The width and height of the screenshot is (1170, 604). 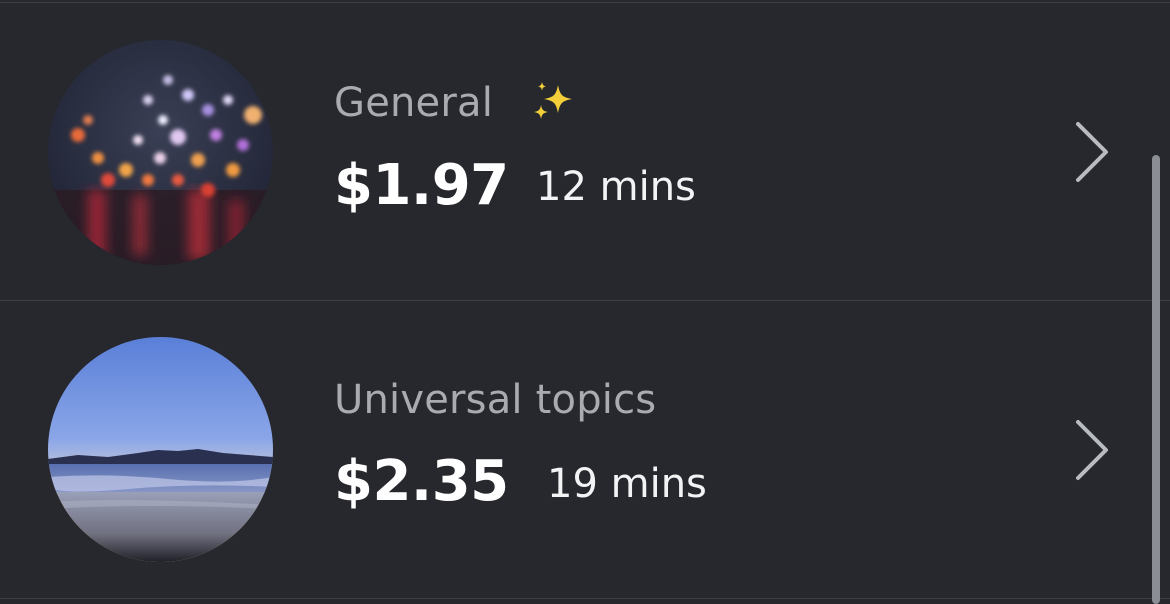 I want to click on row-duration: 19 mins, so click(x=627, y=484).